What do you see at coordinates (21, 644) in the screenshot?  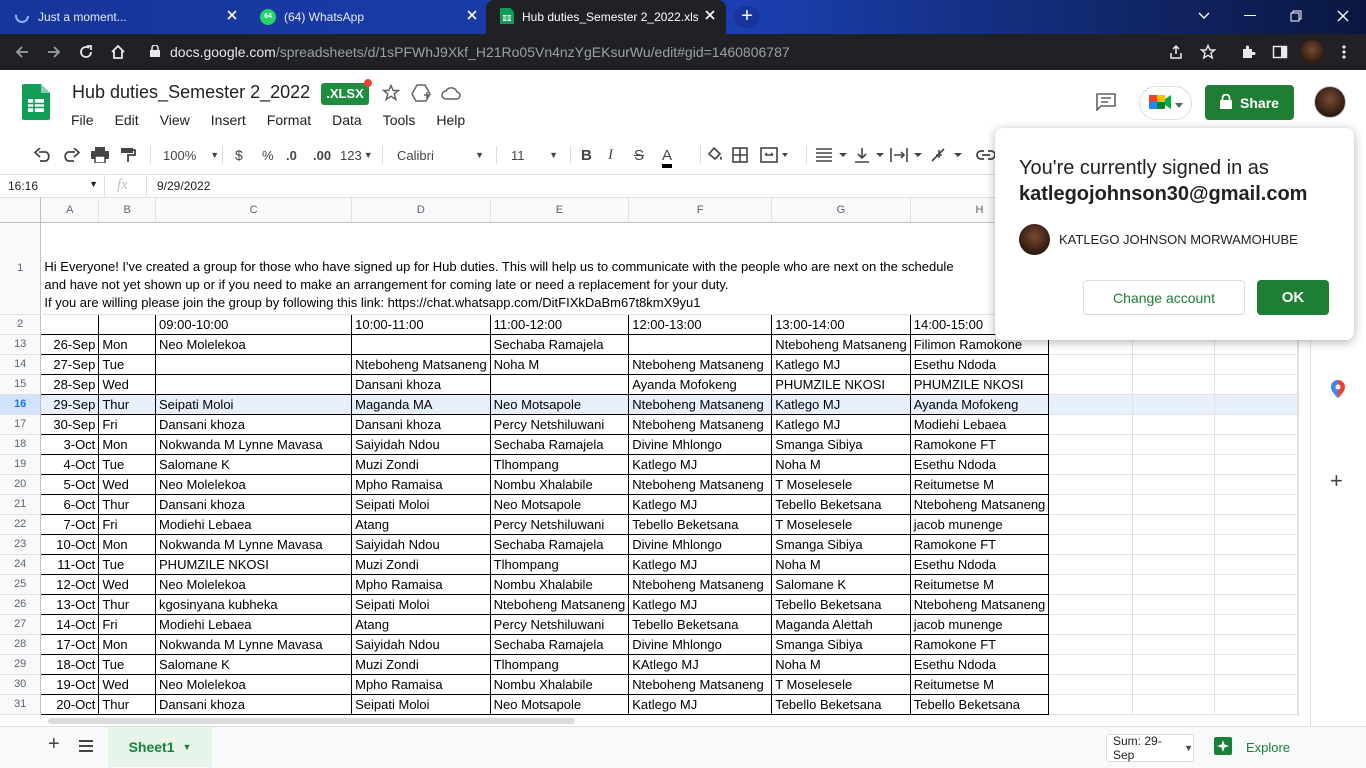 I see `row-header: 28` at bounding box center [21, 644].